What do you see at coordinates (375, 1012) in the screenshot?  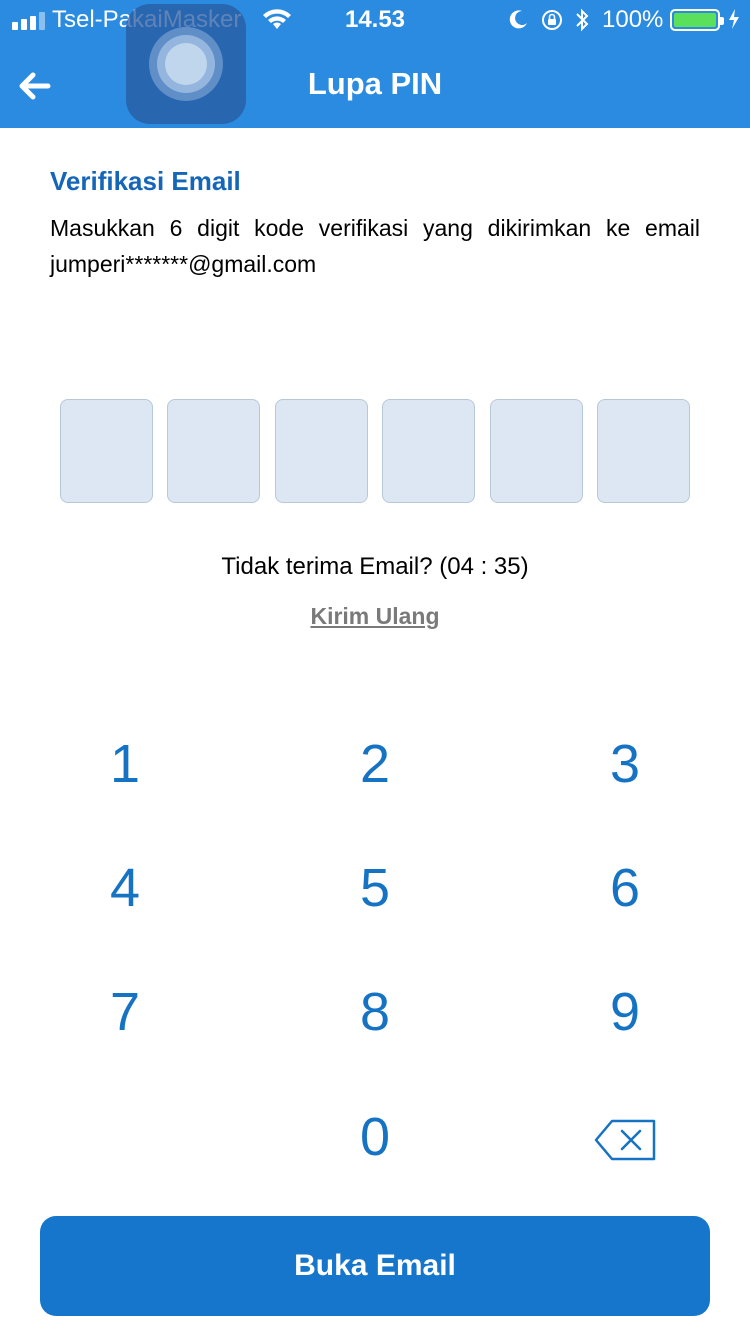 I see `key-8: 8` at bounding box center [375, 1012].